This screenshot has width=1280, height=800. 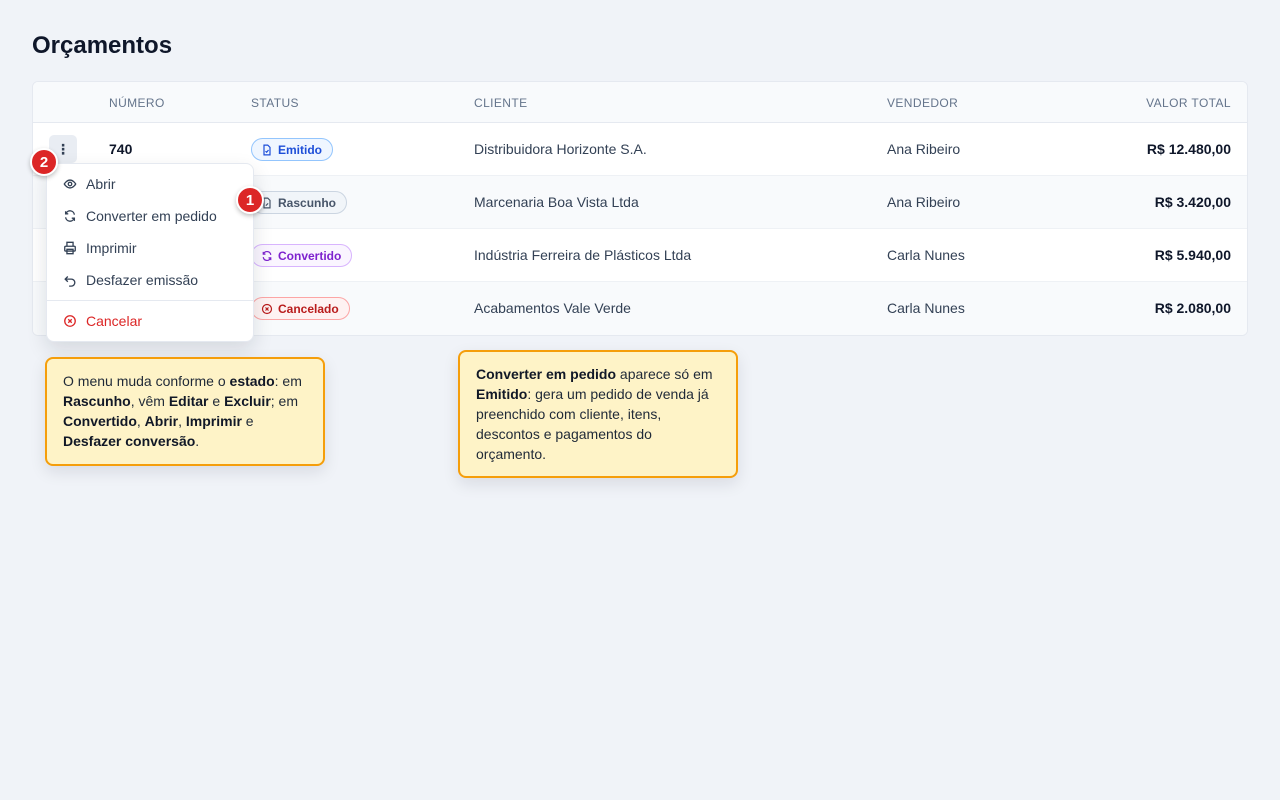 What do you see at coordinates (1192, 202) in the screenshot?
I see `cell-valor-total: R$ 3.420,00` at bounding box center [1192, 202].